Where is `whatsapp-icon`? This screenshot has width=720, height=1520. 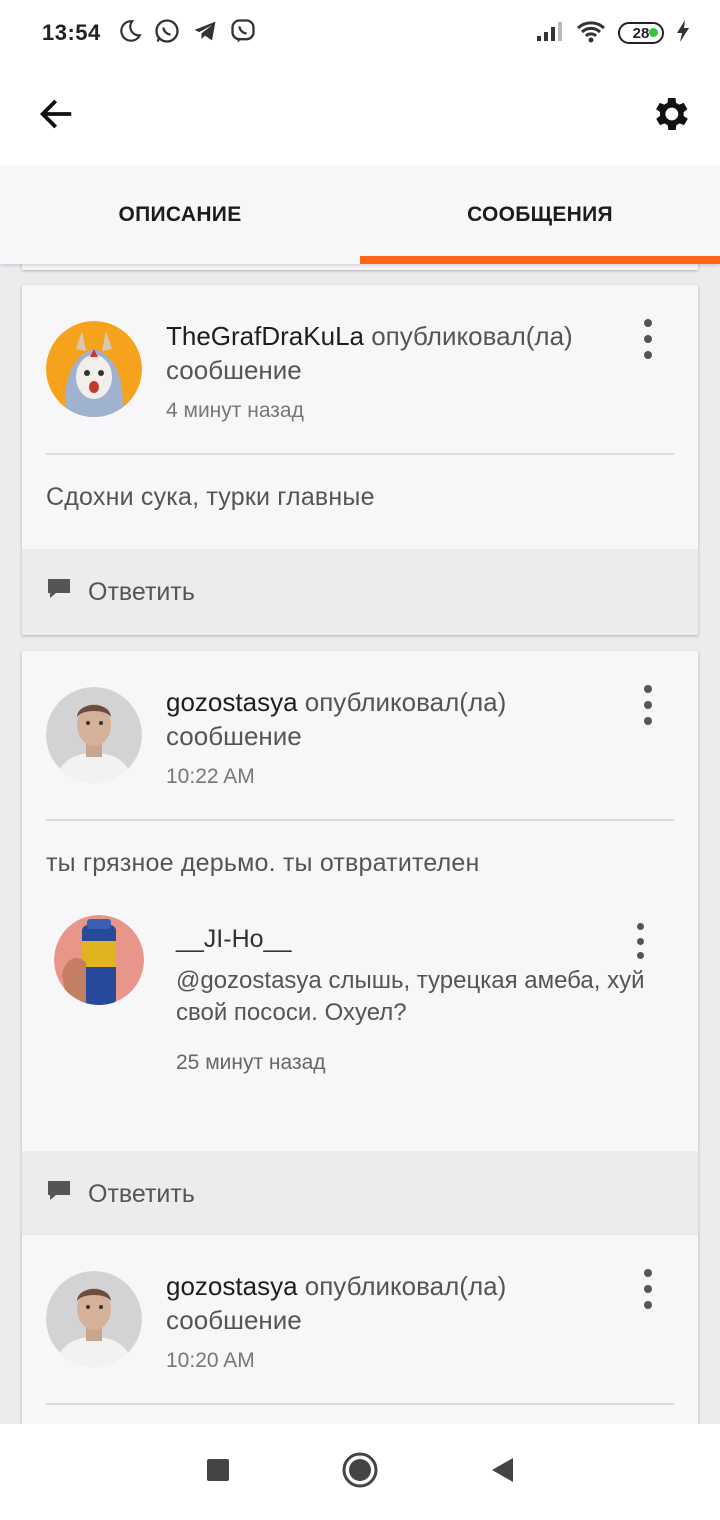
whatsapp-icon is located at coordinates (167, 33).